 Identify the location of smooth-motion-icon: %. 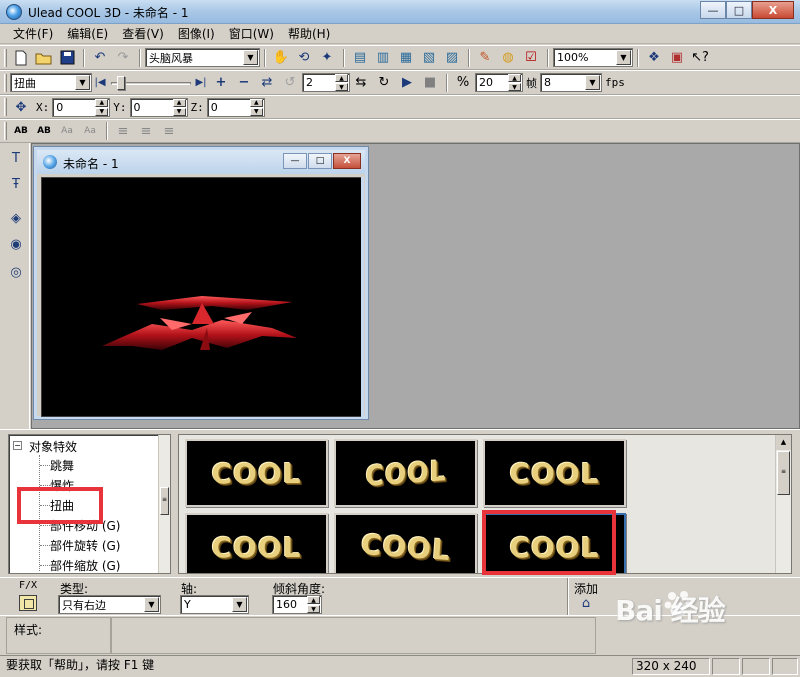
(463, 82).